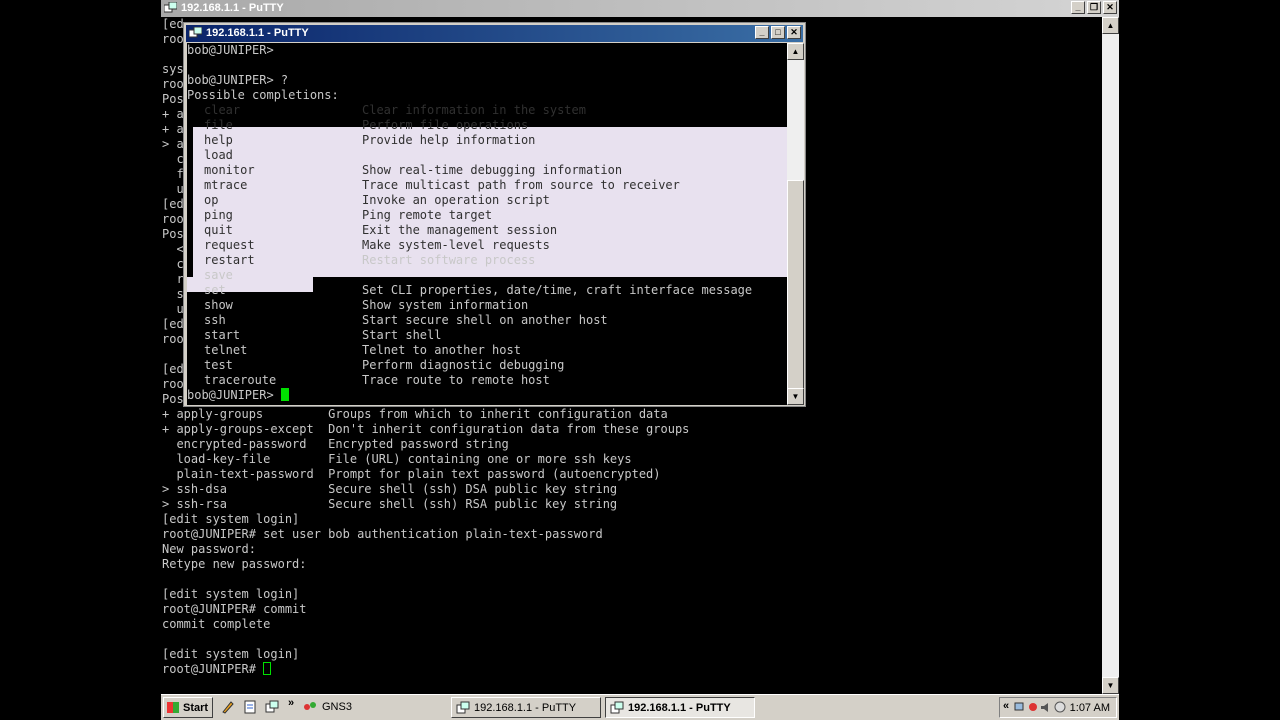 This screenshot has height=720, width=1280. What do you see at coordinates (526, 707) in the screenshot?
I see `taskbar-button-putty-1: 192.168.1.1 - PuTTY` at bounding box center [526, 707].